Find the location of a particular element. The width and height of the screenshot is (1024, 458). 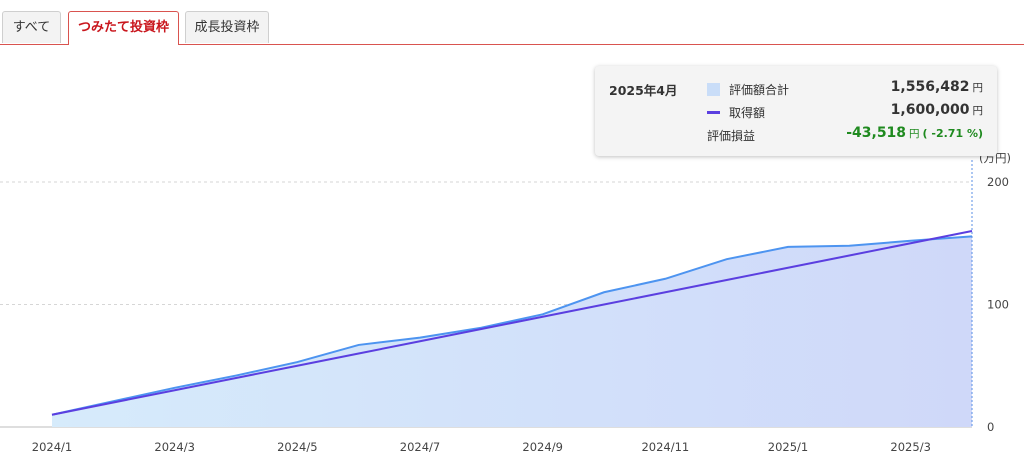

x-tick-label: 2024/7 is located at coordinates (420, 447).